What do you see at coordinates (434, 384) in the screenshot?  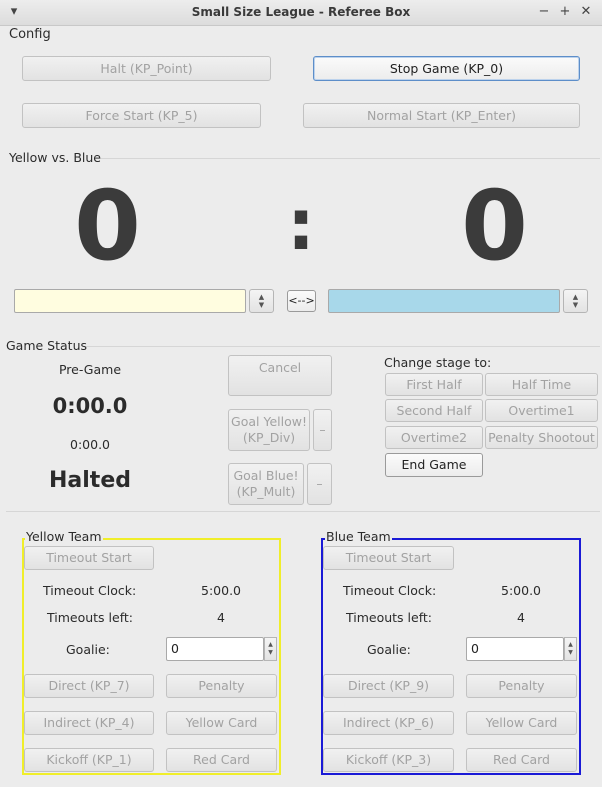 I see `first-half-button: First Half` at bounding box center [434, 384].